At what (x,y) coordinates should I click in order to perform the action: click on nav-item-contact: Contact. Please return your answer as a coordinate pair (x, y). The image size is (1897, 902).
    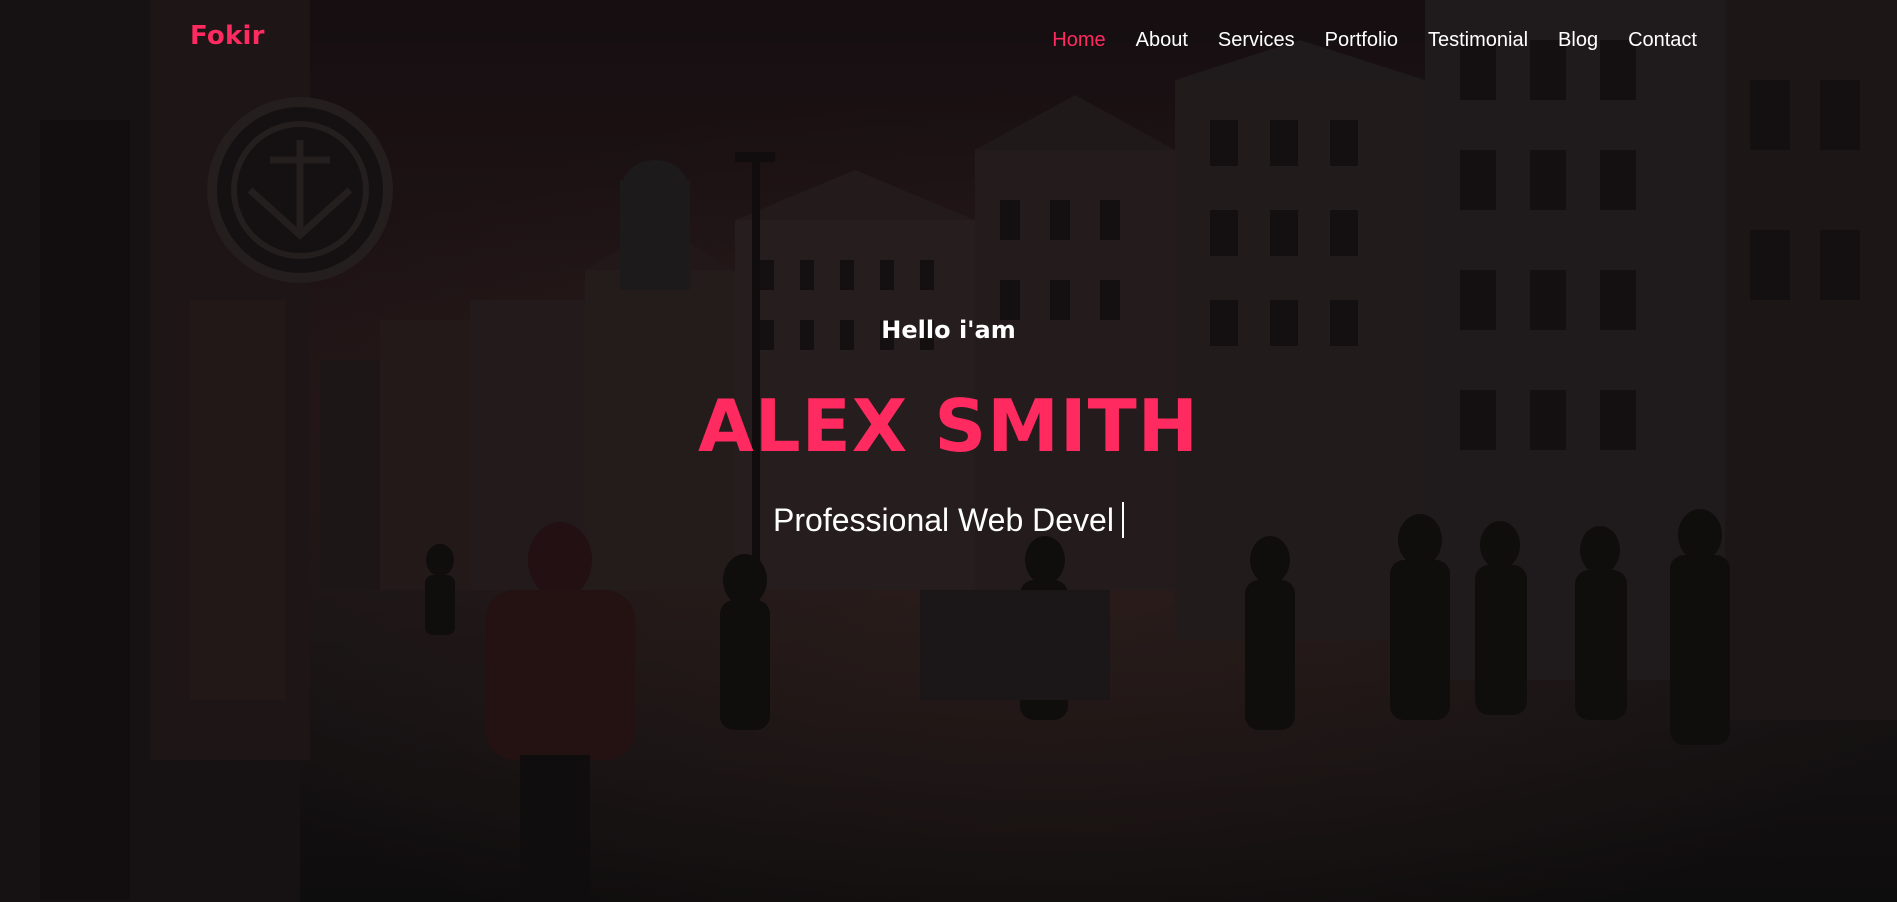
    Looking at the image, I should click on (1662, 40).